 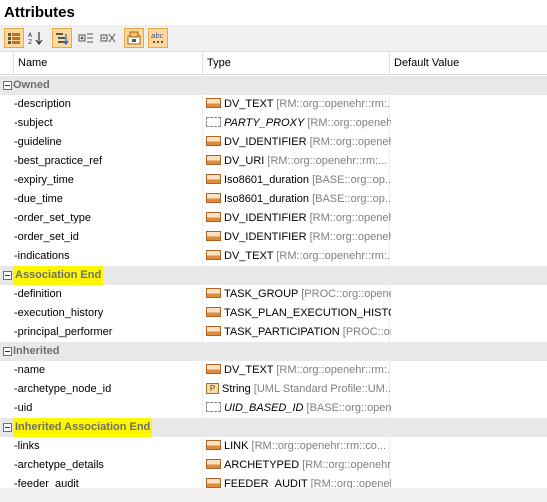 What do you see at coordinates (296, 63) in the screenshot?
I see `column-header-type: Type` at bounding box center [296, 63].